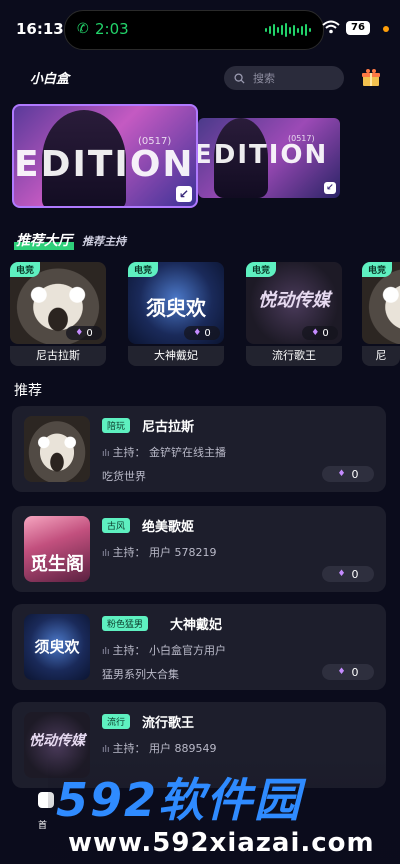 This screenshot has height=864, width=400. I want to click on room-thumbnail, so click(57, 449).